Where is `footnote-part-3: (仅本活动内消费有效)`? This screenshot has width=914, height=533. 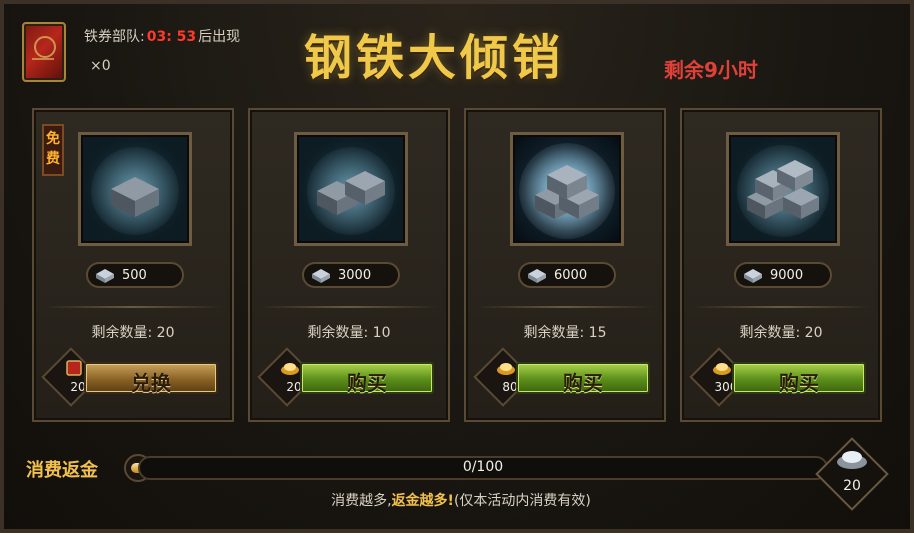
footnote-part-3: (仅本活动内消费有效) is located at coordinates (522, 501).